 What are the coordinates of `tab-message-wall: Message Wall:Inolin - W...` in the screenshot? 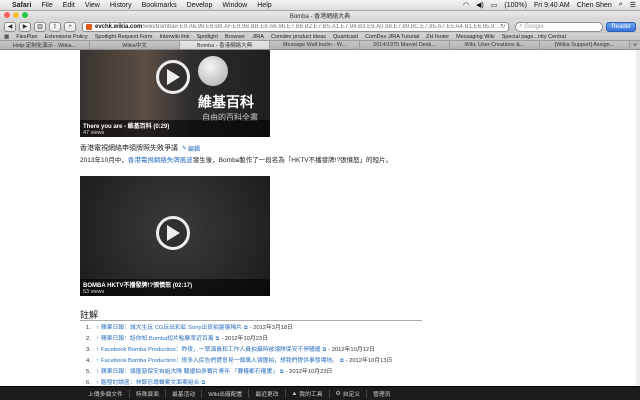 It's located at (315, 45).